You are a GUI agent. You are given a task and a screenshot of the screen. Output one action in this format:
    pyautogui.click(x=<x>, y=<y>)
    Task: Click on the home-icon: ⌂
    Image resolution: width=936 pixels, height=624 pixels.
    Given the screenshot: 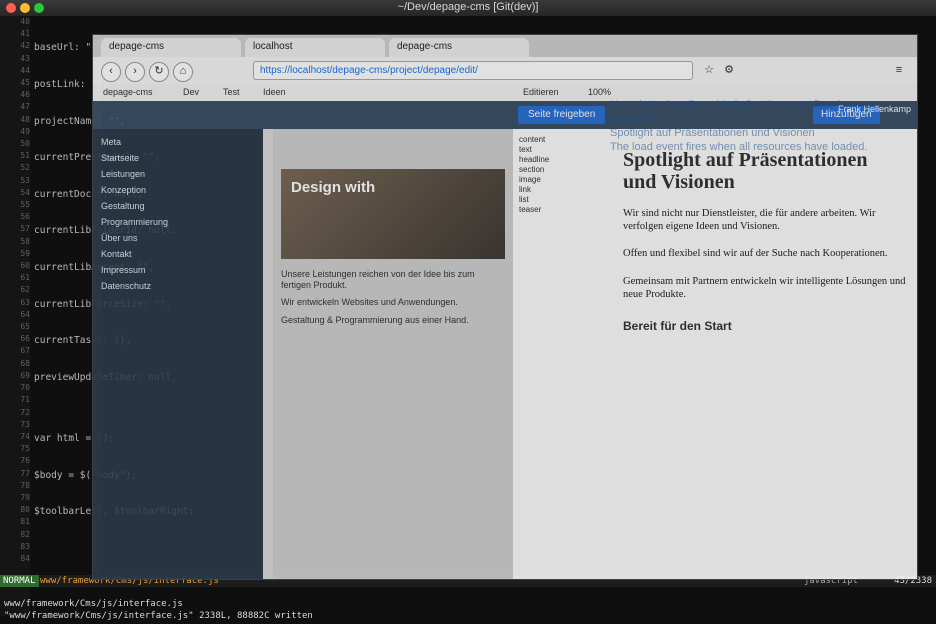 What is the action you would take?
    pyautogui.click(x=183, y=72)
    